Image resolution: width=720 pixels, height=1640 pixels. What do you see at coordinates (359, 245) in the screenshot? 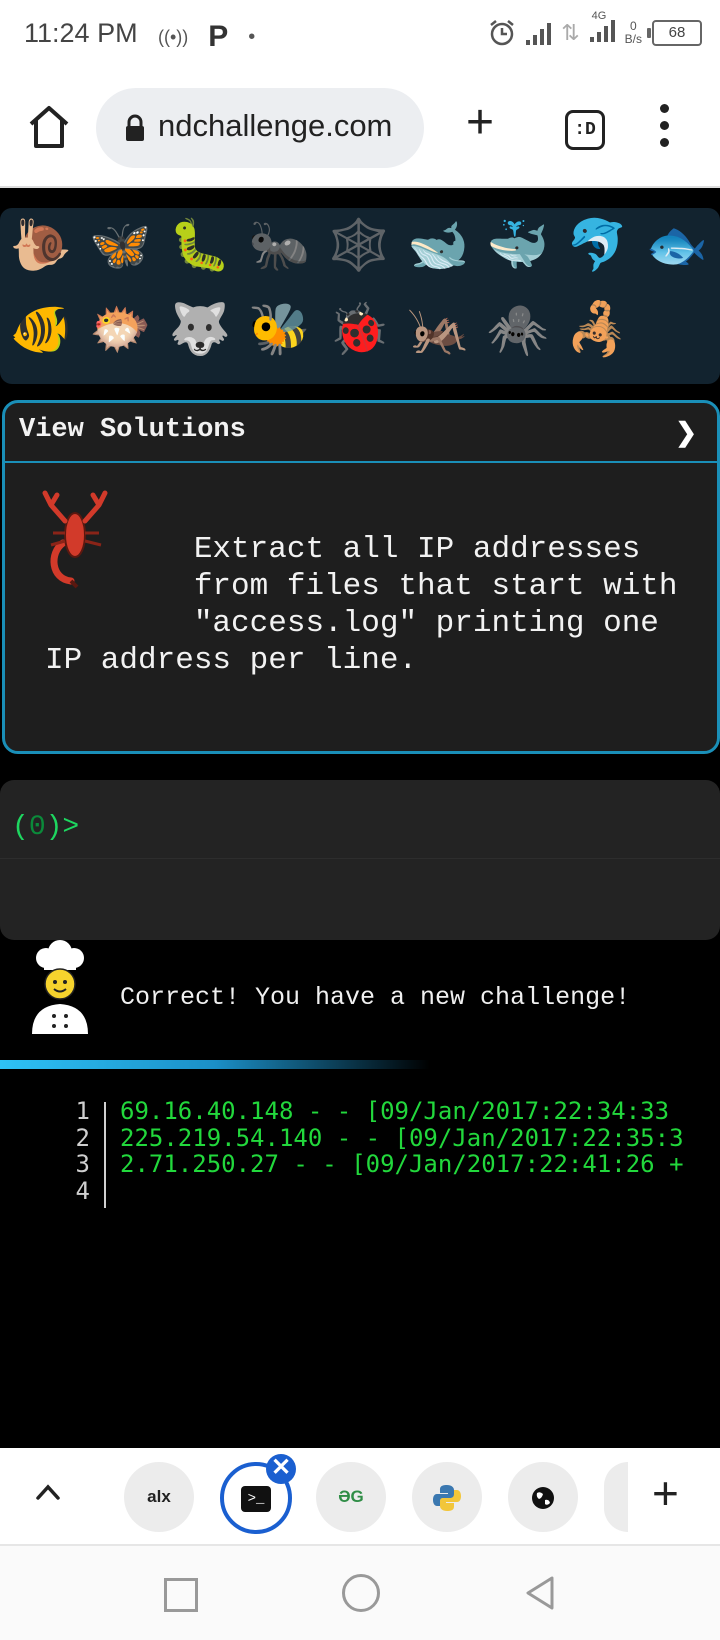
I see `spider-web-icon: 🕸️` at bounding box center [359, 245].